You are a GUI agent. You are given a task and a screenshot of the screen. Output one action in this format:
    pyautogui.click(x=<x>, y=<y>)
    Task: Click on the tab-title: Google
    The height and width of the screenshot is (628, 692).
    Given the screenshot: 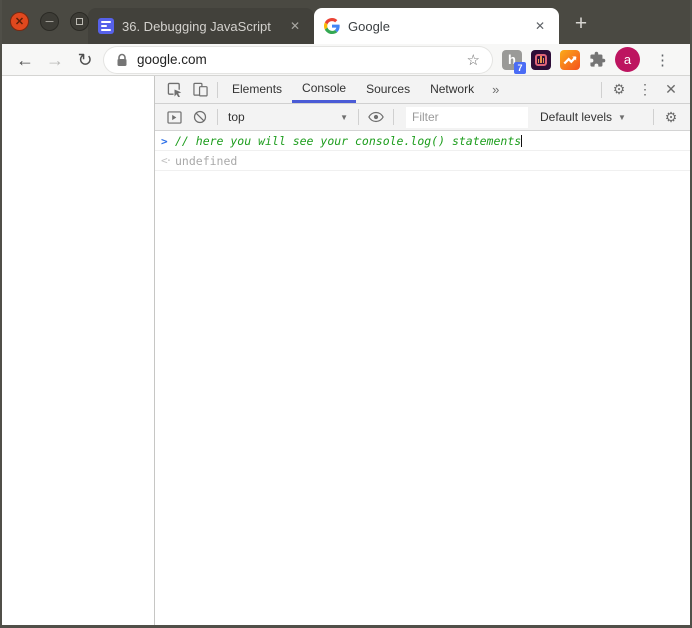 What is the action you would take?
    pyautogui.click(x=369, y=26)
    